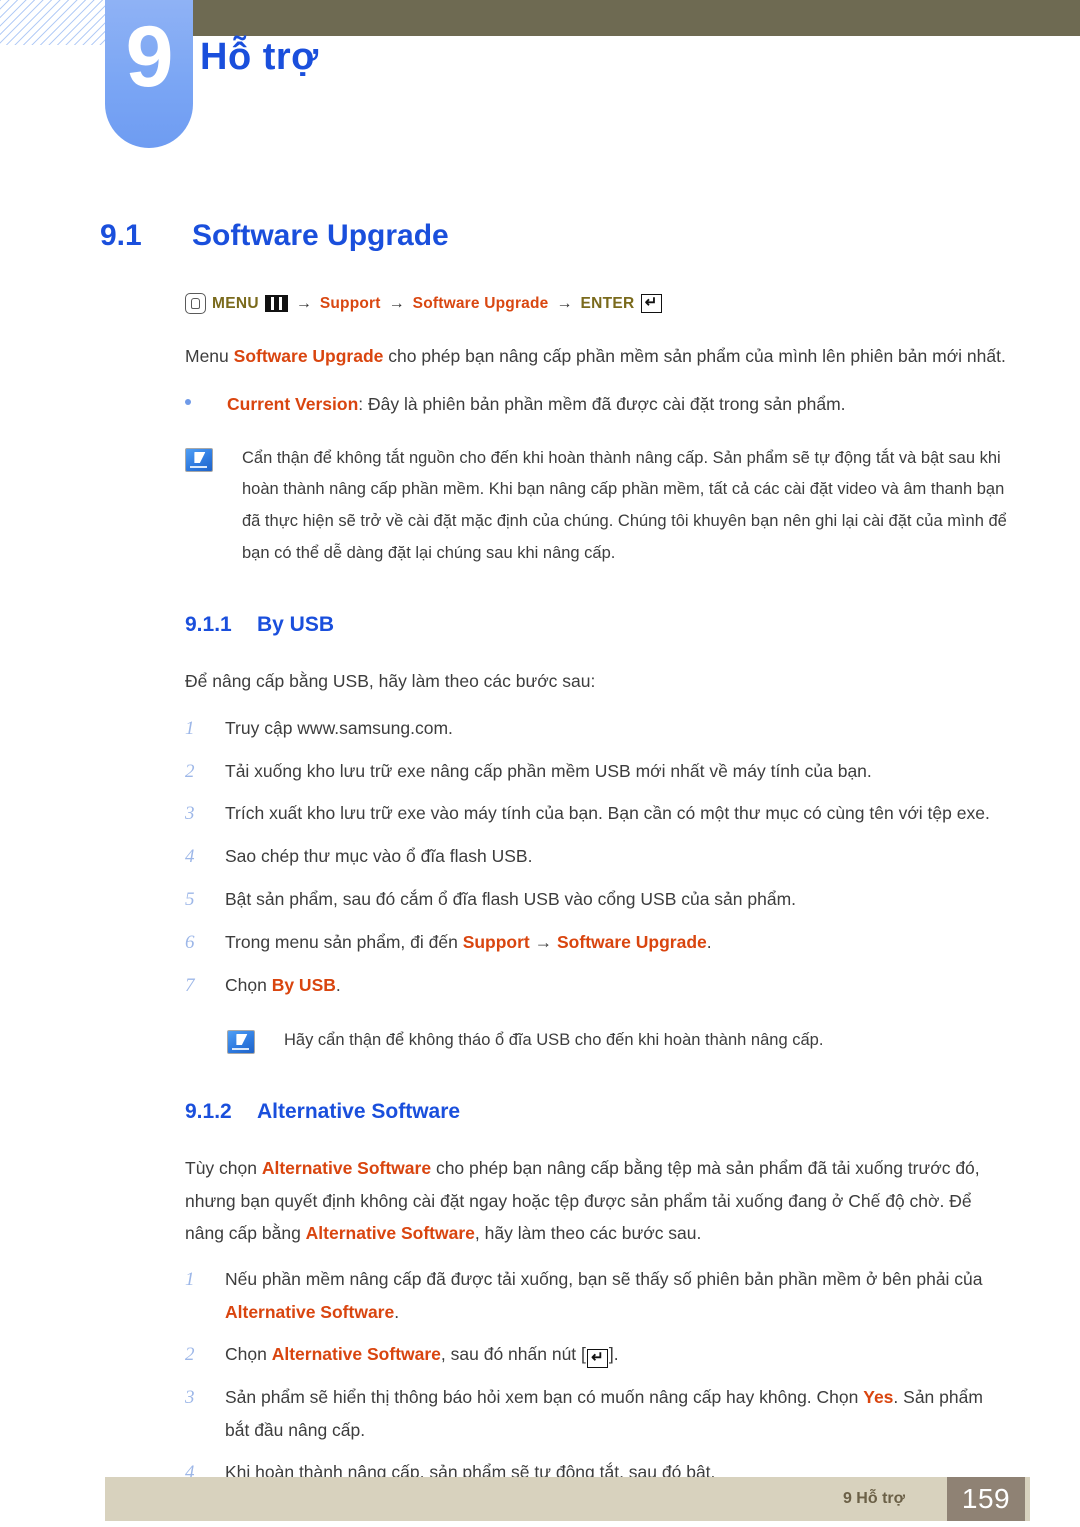  I want to click on page-number: 159, so click(986, 1498).